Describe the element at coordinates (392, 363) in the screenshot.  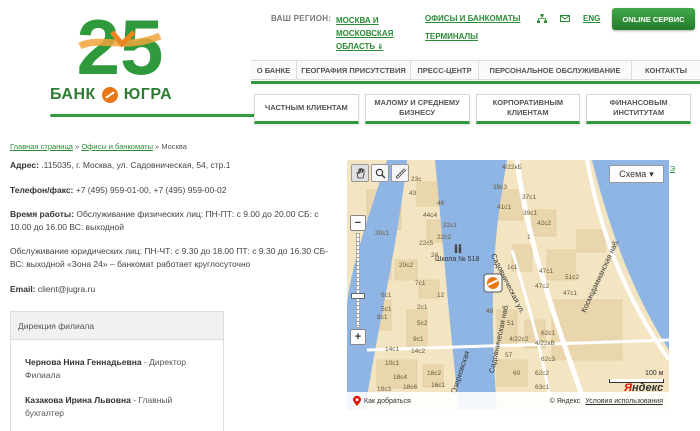
I see `map-building-label: 10с1` at that location.